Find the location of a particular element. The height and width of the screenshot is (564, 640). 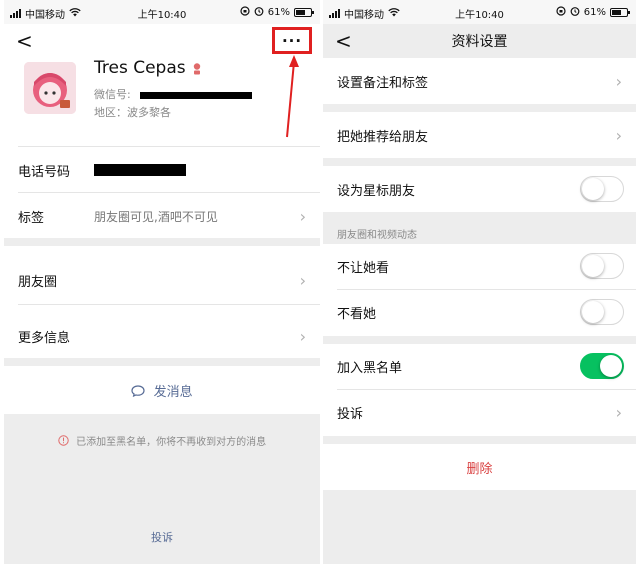

tags-row: 标签 朋友圈可见,酒吧不可见 › is located at coordinates (162, 216).